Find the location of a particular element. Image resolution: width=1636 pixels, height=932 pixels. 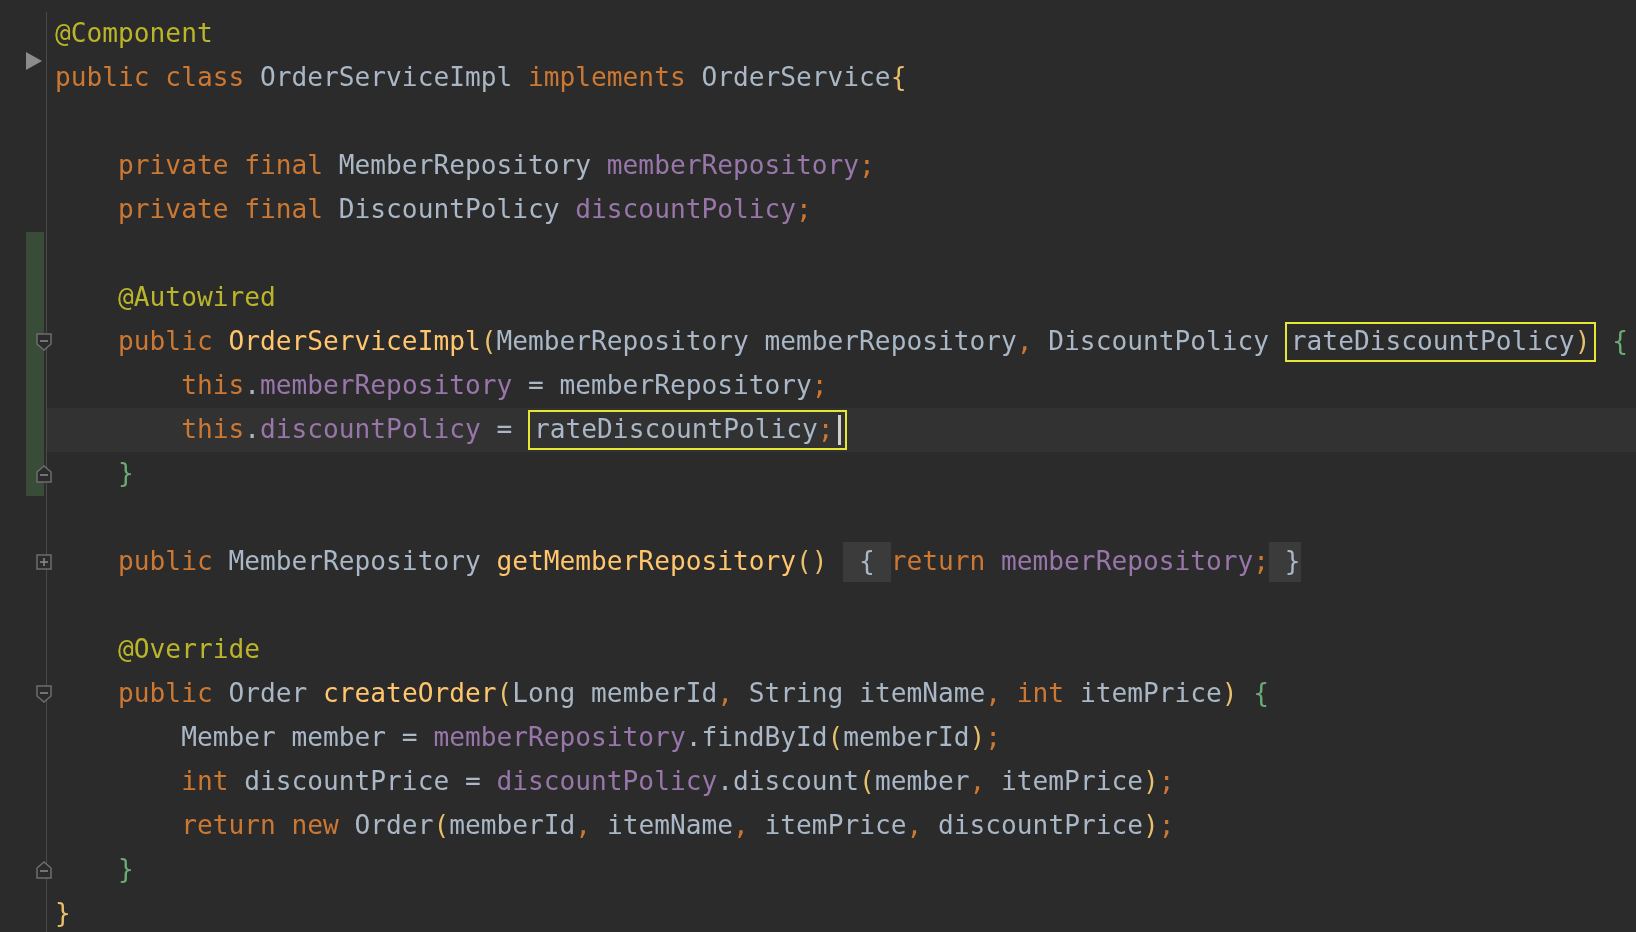

code-token: return new is located at coordinates (260, 826).